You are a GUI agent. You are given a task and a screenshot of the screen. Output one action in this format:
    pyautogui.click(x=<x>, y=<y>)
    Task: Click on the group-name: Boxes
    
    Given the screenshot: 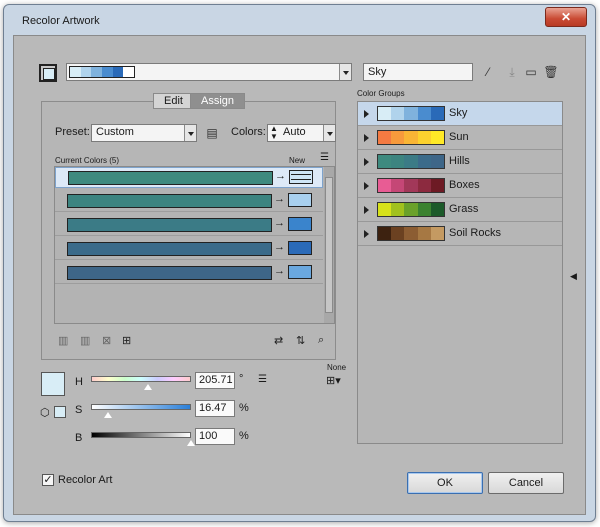 What is the action you would take?
    pyautogui.click(x=464, y=185)
    